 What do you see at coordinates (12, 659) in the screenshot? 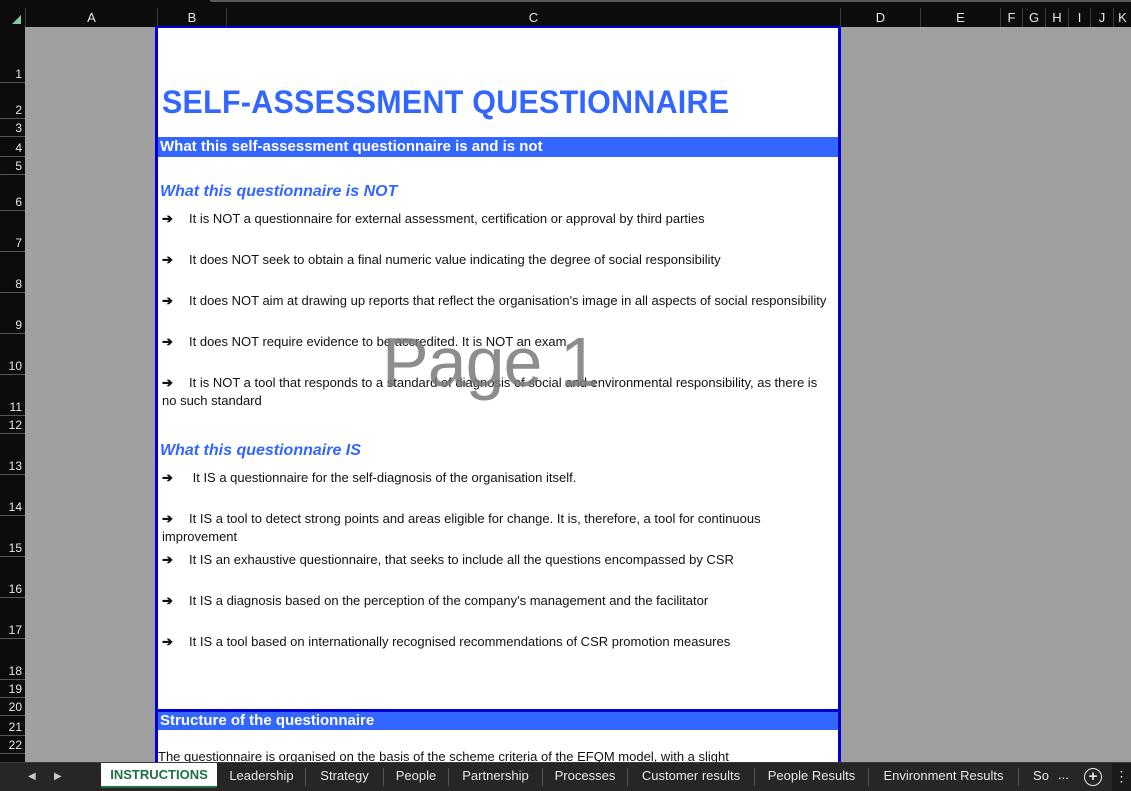
I see `row-header-18: 18` at bounding box center [12, 659].